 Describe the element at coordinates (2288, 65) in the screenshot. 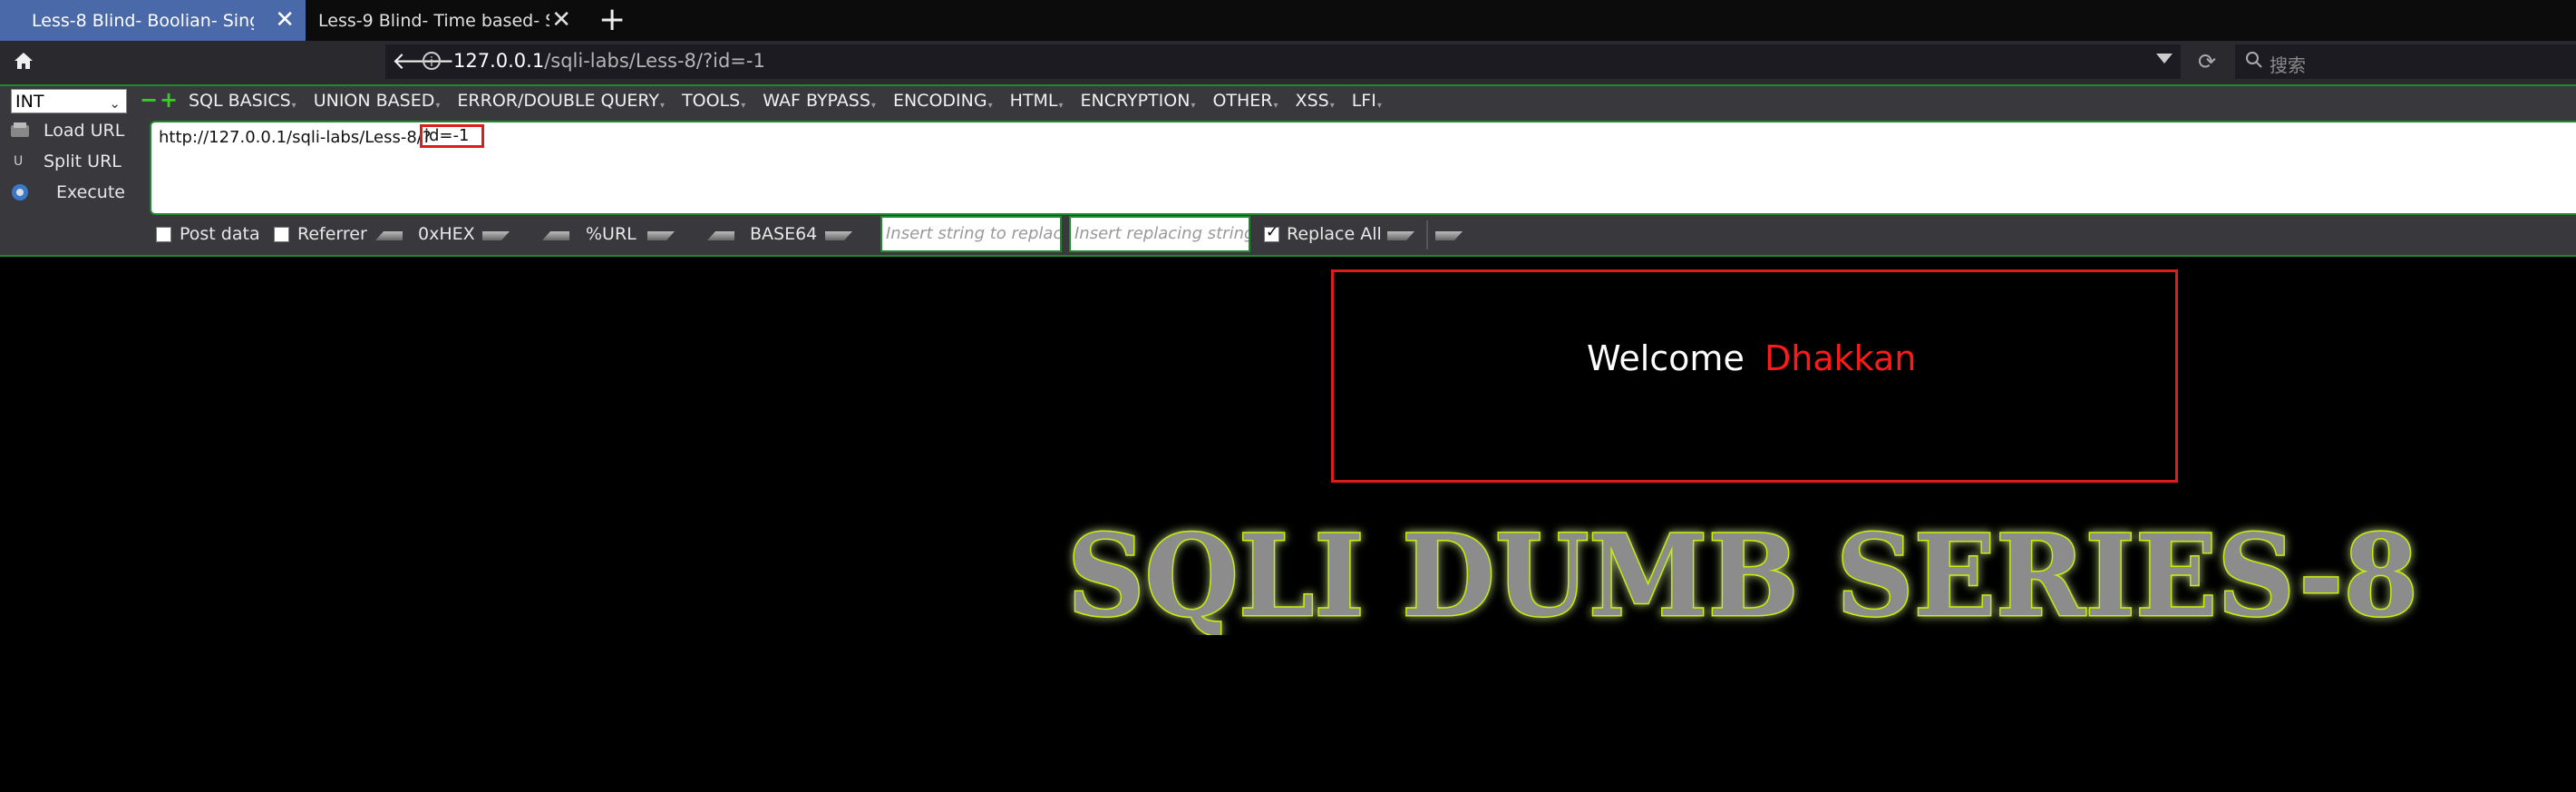

I see `search-placeholder: 搜索` at that location.